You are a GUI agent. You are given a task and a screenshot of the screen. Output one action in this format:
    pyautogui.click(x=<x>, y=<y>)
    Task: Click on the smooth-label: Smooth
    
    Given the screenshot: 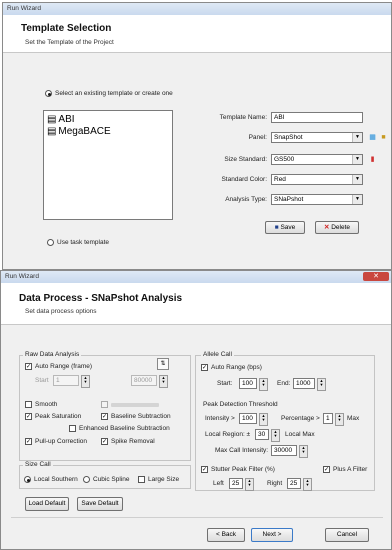 What is the action you would take?
    pyautogui.click(x=46, y=404)
    